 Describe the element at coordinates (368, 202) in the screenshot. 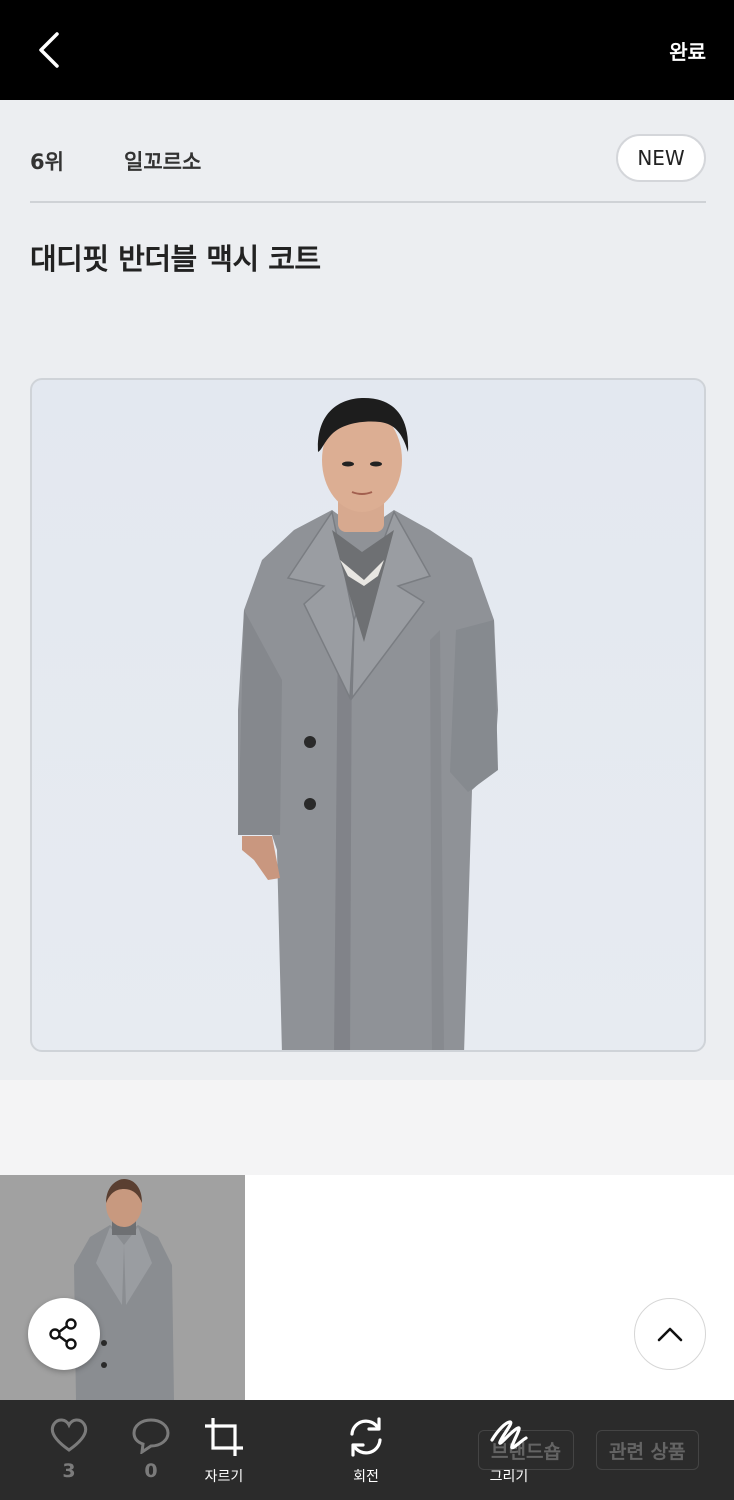

I see `divider` at that location.